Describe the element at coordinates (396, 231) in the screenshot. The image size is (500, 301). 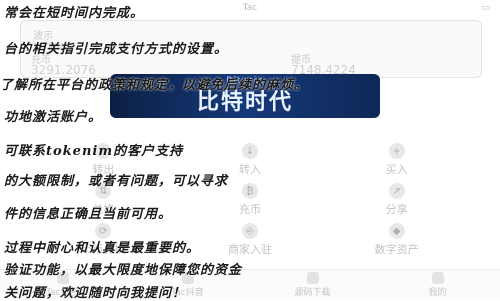
I see `grid-icon: ◆` at that location.